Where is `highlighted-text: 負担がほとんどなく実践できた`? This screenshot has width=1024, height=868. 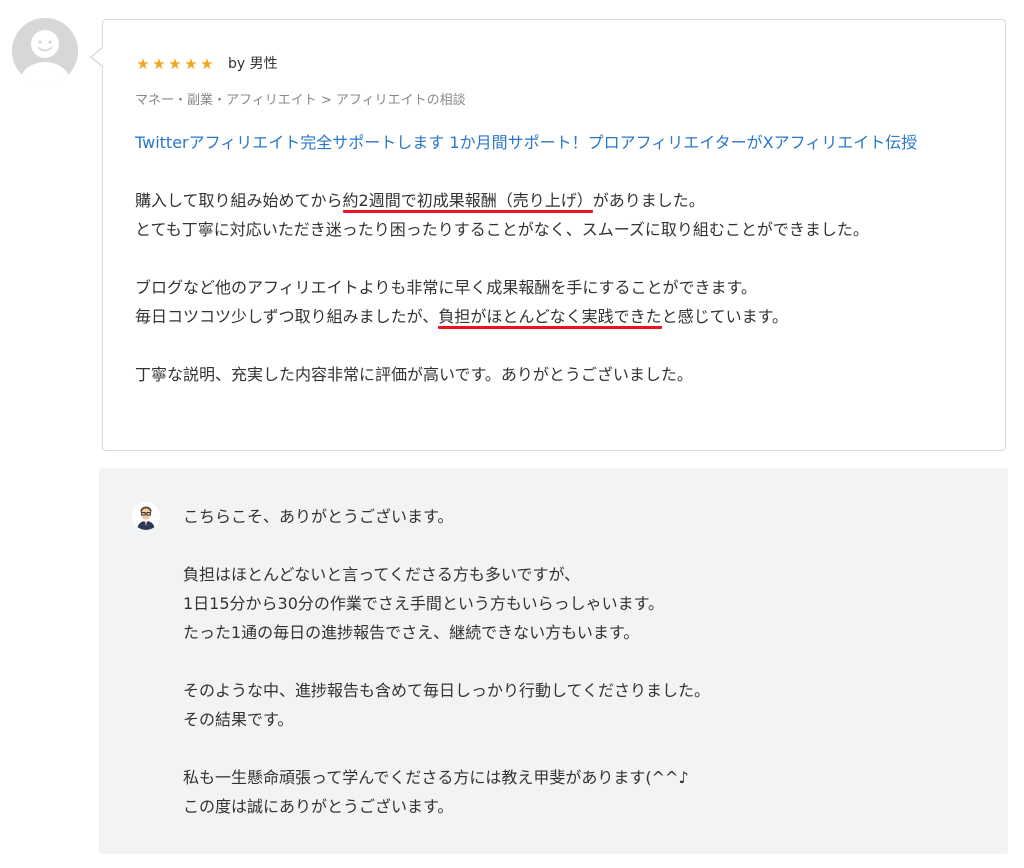
highlighted-text: 負担がほとんどなく実践できた is located at coordinates (550, 318).